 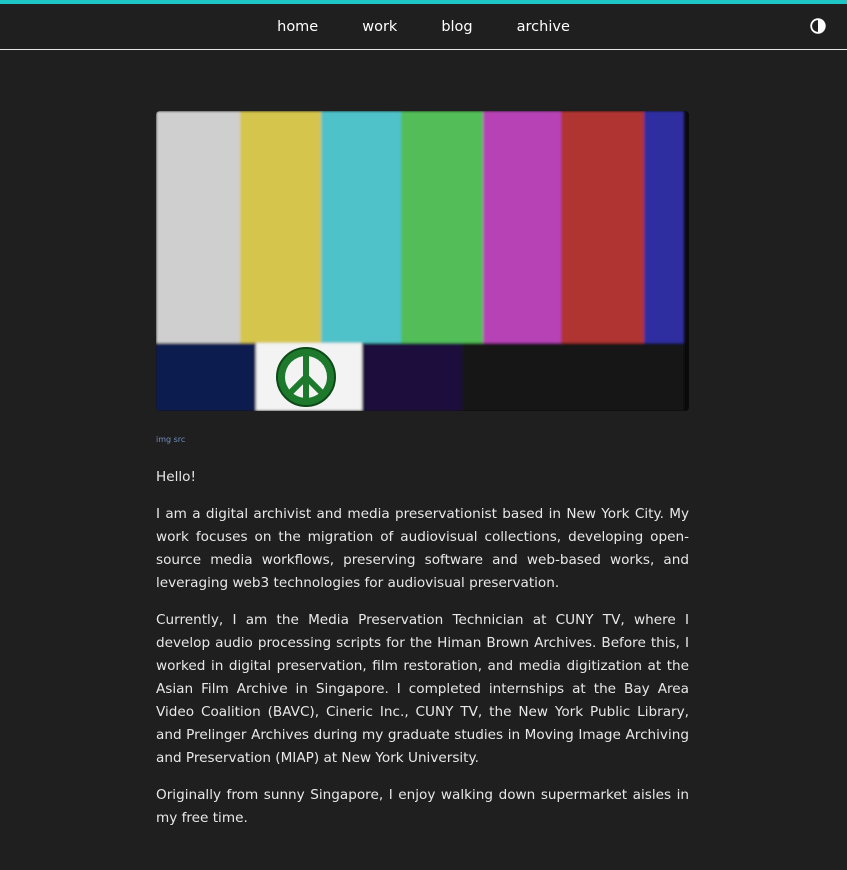 What do you see at coordinates (543, 27) in the screenshot?
I see `nav-archive: archive` at bounding box center [543, 27].